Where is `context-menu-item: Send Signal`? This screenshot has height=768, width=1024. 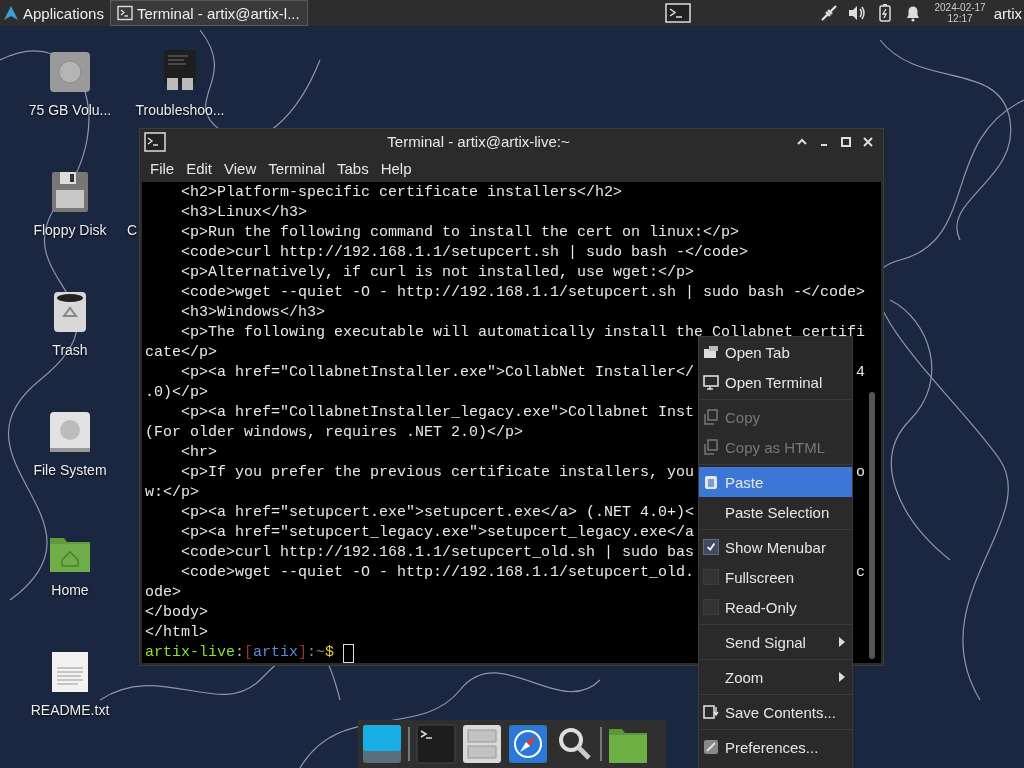
context-menu-item: Send Signal is located at coordinates (775, 642).